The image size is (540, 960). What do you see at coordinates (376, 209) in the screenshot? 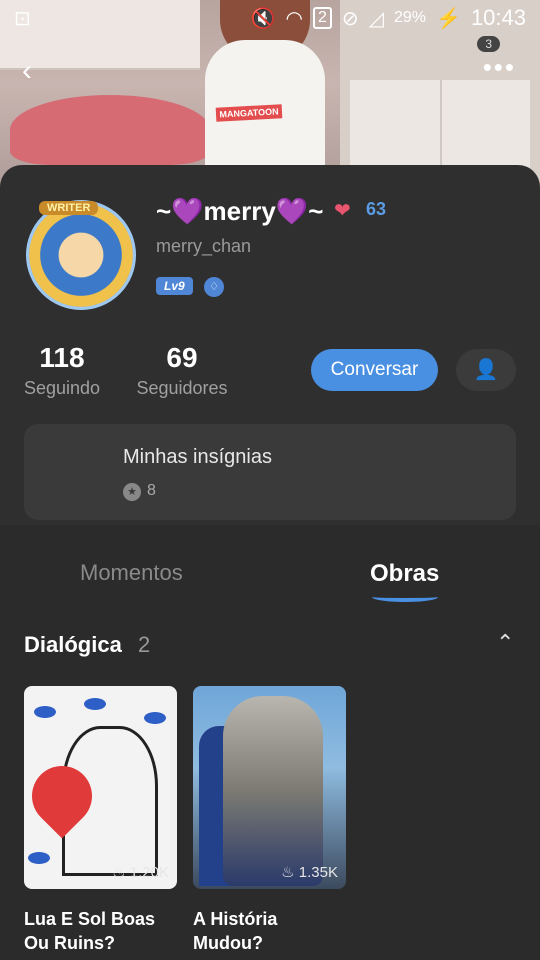
I see `hearts-count: 63` at bounding box center [376, 209].